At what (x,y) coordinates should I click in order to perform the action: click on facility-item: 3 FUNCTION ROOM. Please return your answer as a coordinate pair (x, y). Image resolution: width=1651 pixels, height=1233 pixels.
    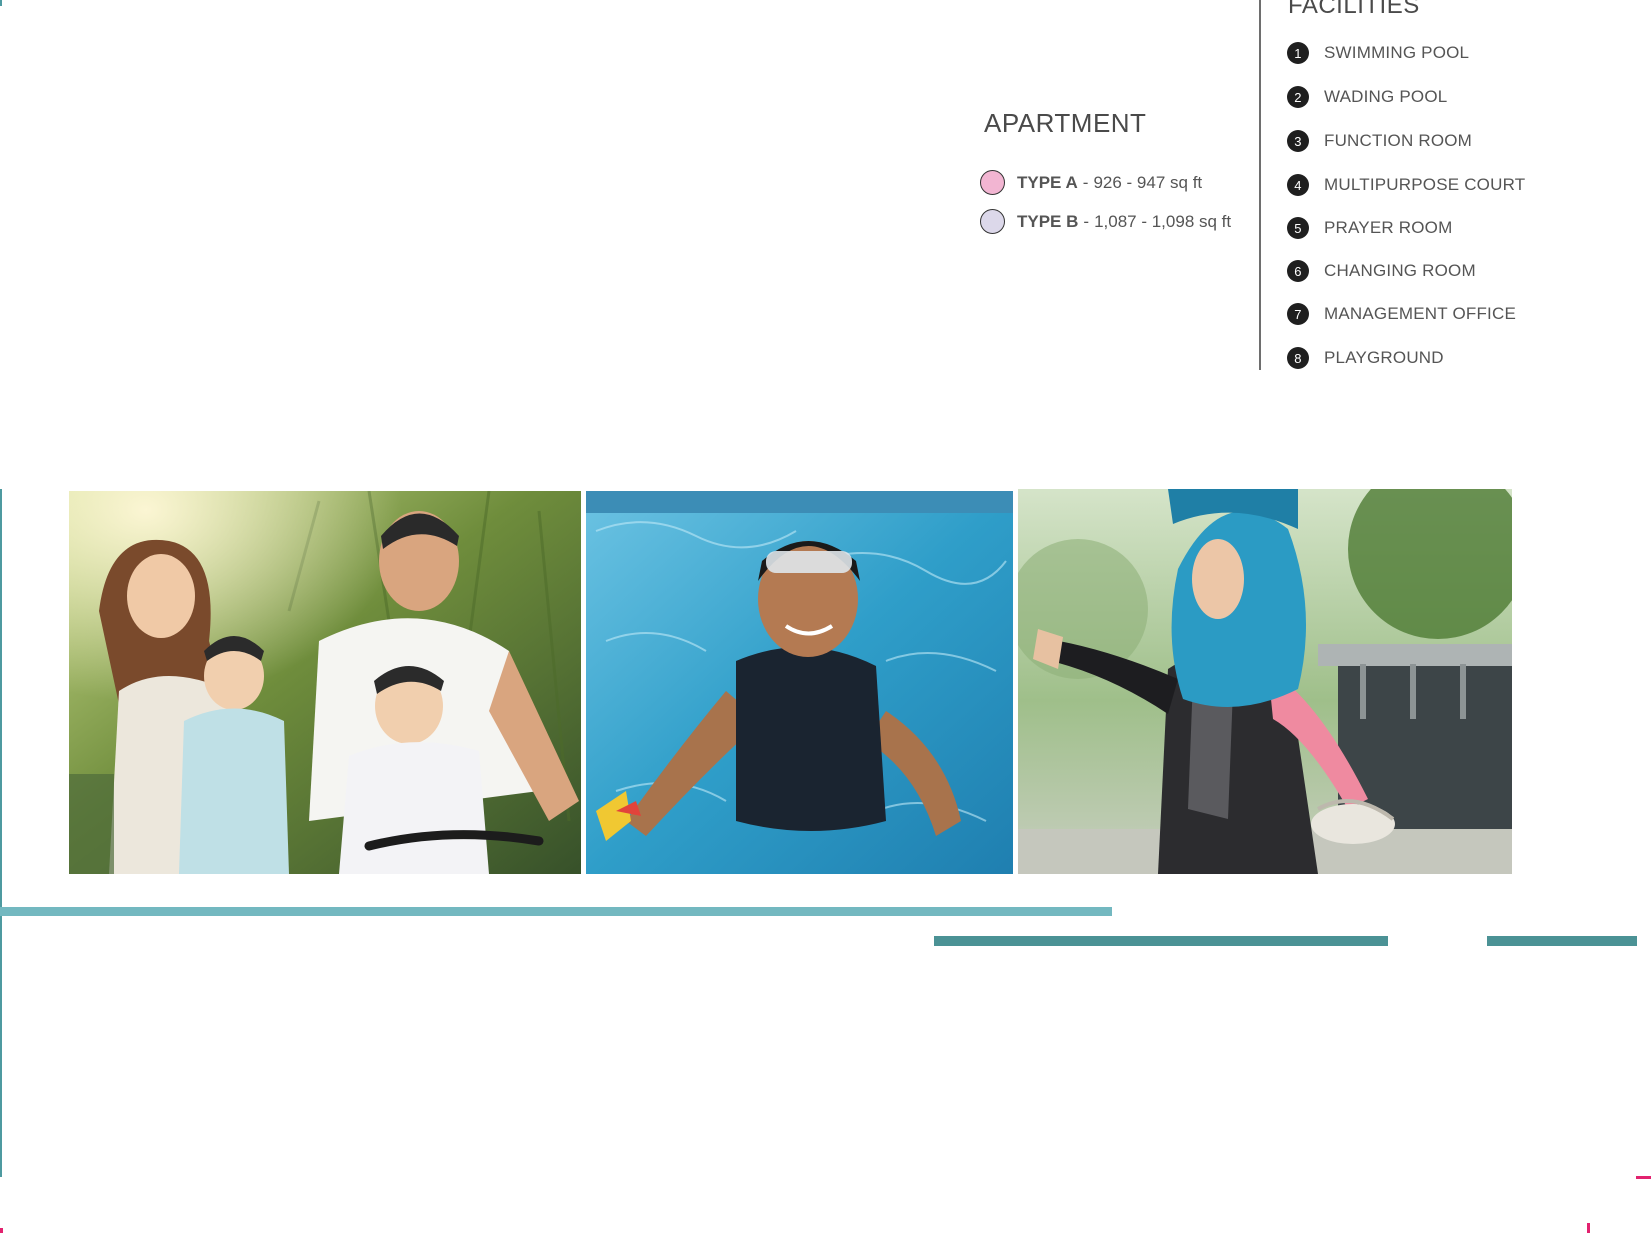
    Looking at the image, I should click on (1379, 141).